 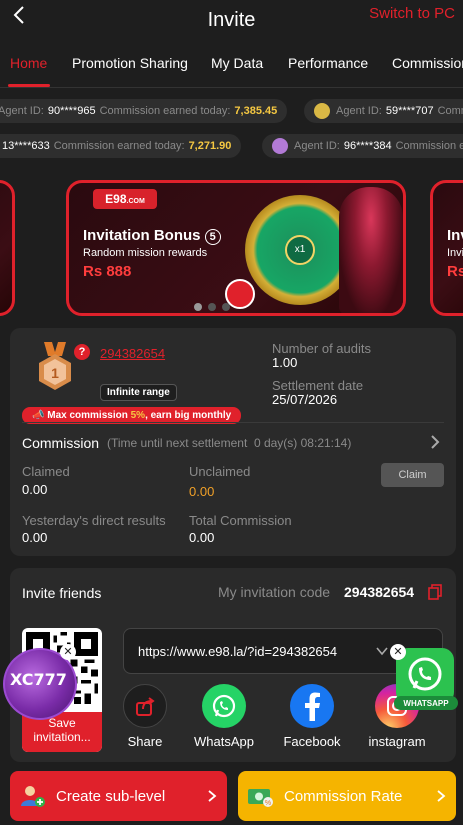 What do you see at coordinates (94, 520) in the screenshot?
I see `yesterday-results-label: Yesterday's direct results` at bounding box center [94, 520].